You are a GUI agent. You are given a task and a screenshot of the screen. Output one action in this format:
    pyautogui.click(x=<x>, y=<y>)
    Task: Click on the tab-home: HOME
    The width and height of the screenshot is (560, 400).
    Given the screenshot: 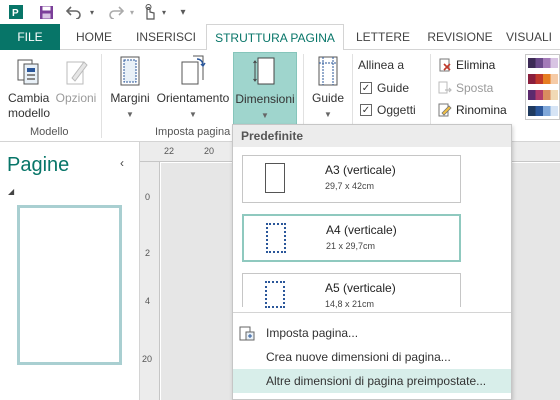 What is the action you would take?
    pyautogui.click(x=94, y=37)
    